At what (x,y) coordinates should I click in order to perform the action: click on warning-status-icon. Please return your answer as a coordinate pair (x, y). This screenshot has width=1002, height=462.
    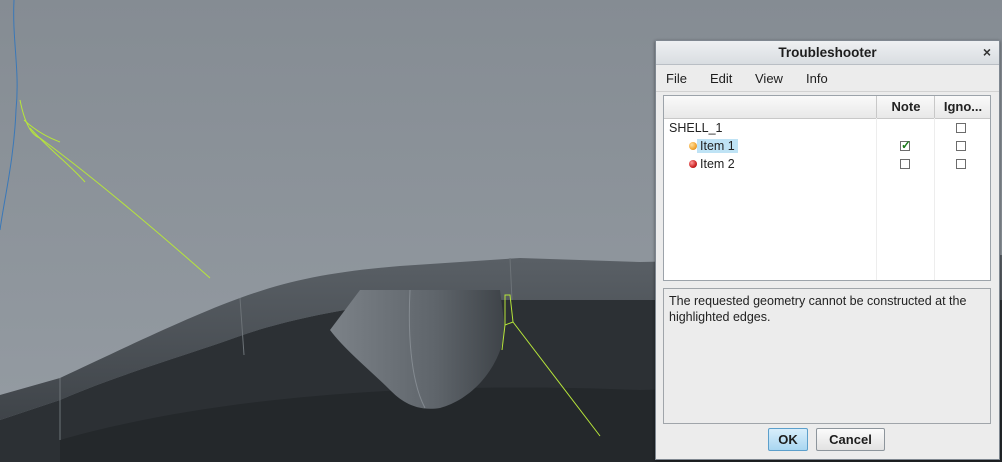
    Looking at the image, I should click on (693, 146).